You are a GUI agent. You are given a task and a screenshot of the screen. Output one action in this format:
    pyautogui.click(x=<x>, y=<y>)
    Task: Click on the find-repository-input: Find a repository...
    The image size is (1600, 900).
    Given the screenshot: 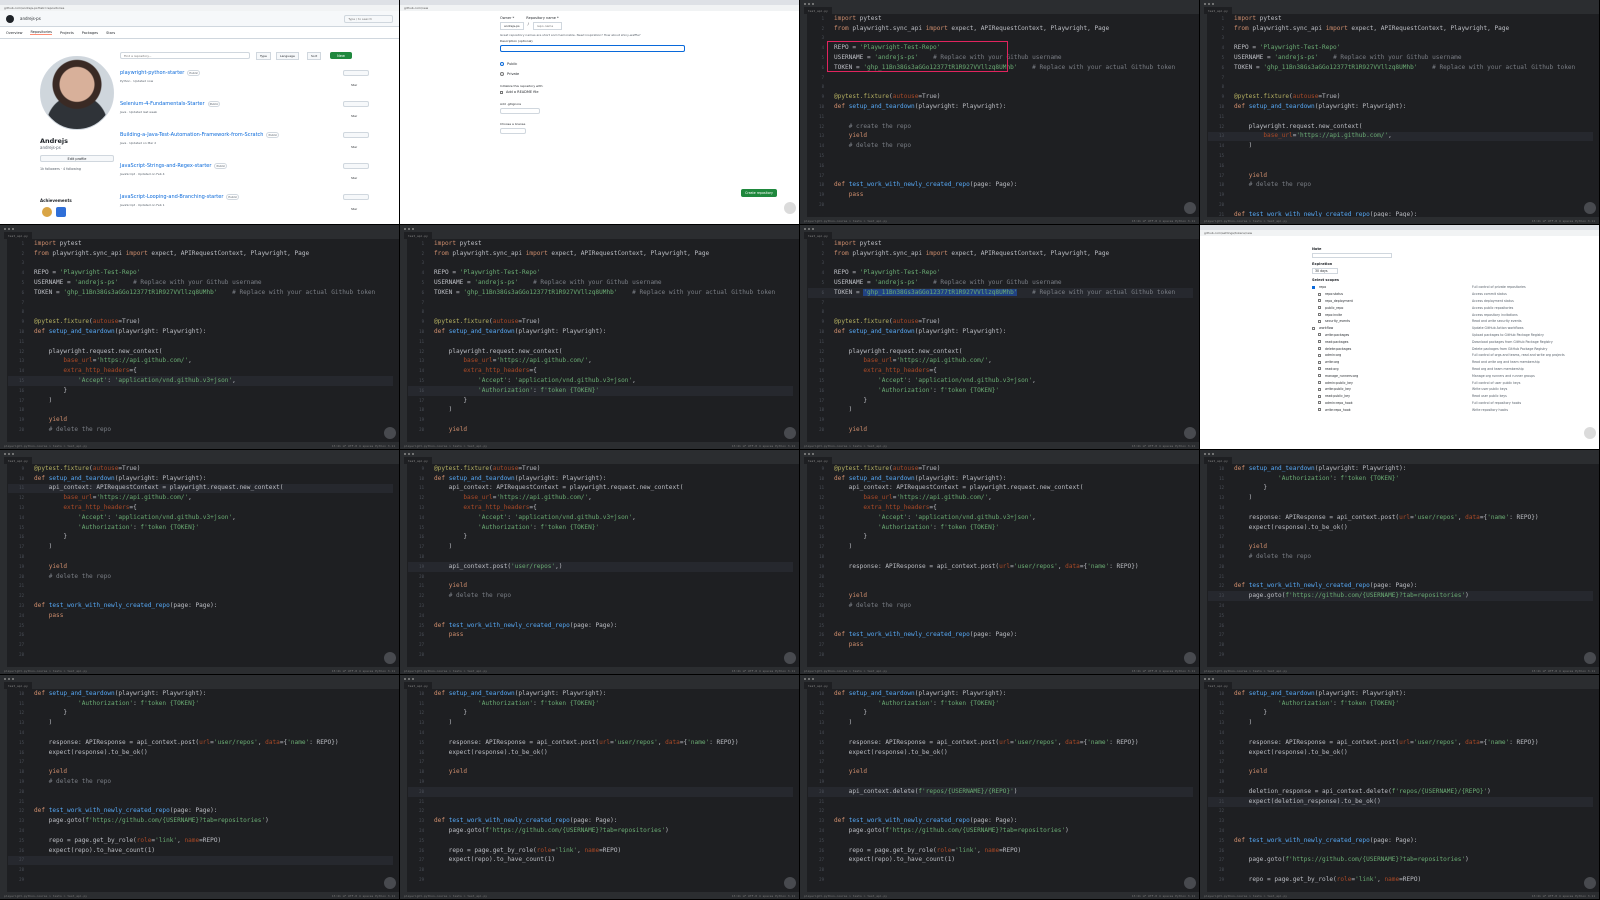 What is the action you would take?
    pyautogui.click(x=185, y=55)
    